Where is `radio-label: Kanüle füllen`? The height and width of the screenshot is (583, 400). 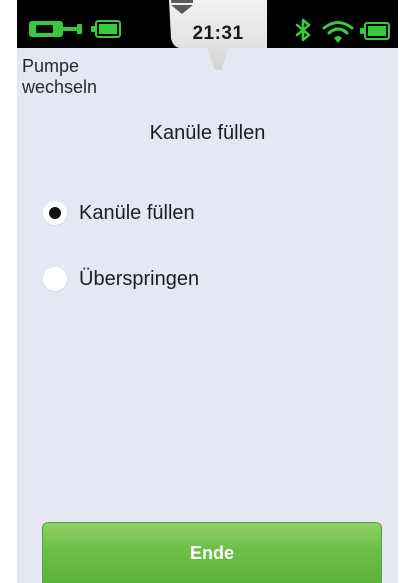 radio-label: Kanüle füllen is located at coordinates (137, 212).